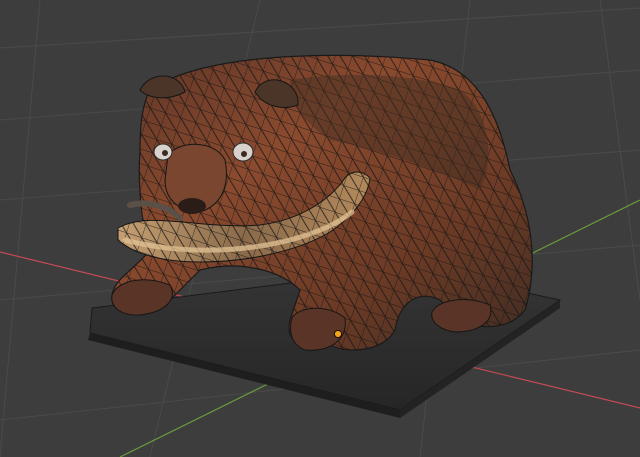 This screenshot has width=640, height=457. I want to click on object-origin-icon, so click(338, 334).